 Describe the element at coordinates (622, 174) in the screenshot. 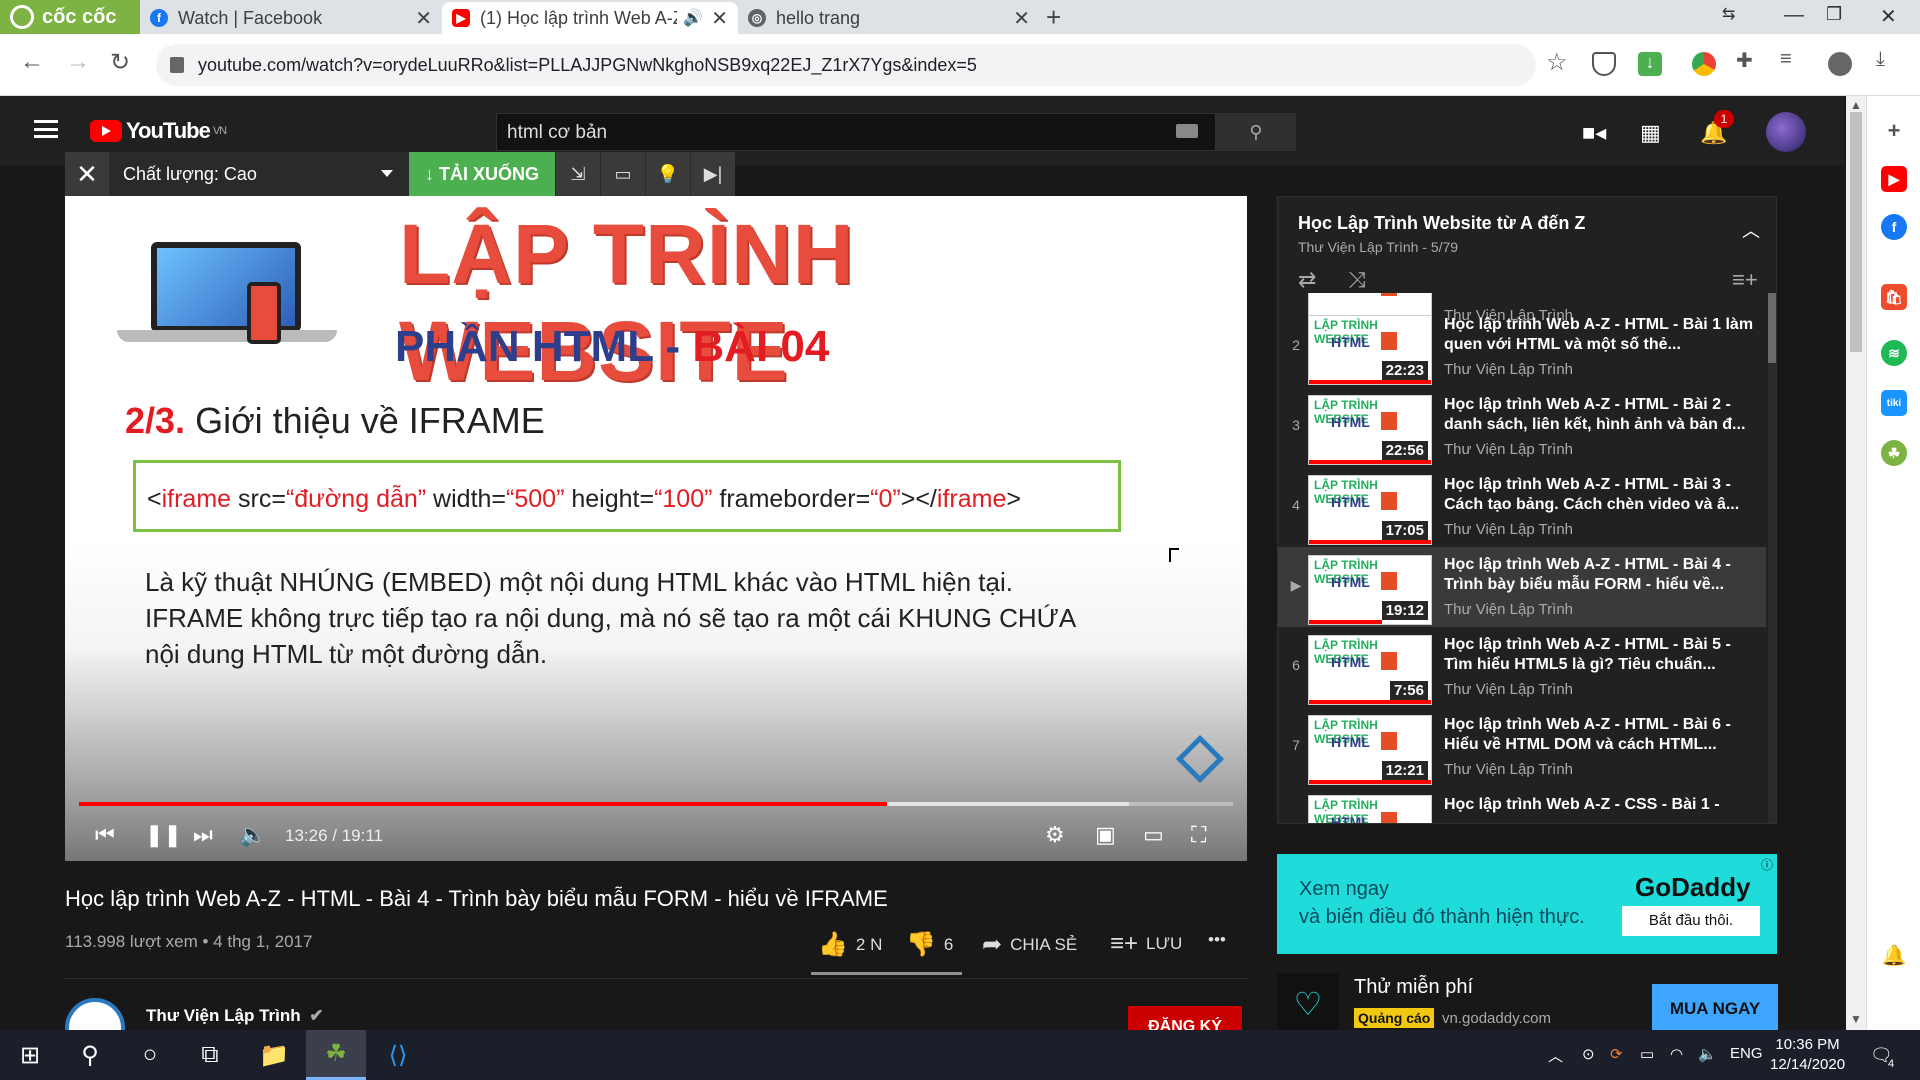

I see `pip-icon: ▭` at that location.